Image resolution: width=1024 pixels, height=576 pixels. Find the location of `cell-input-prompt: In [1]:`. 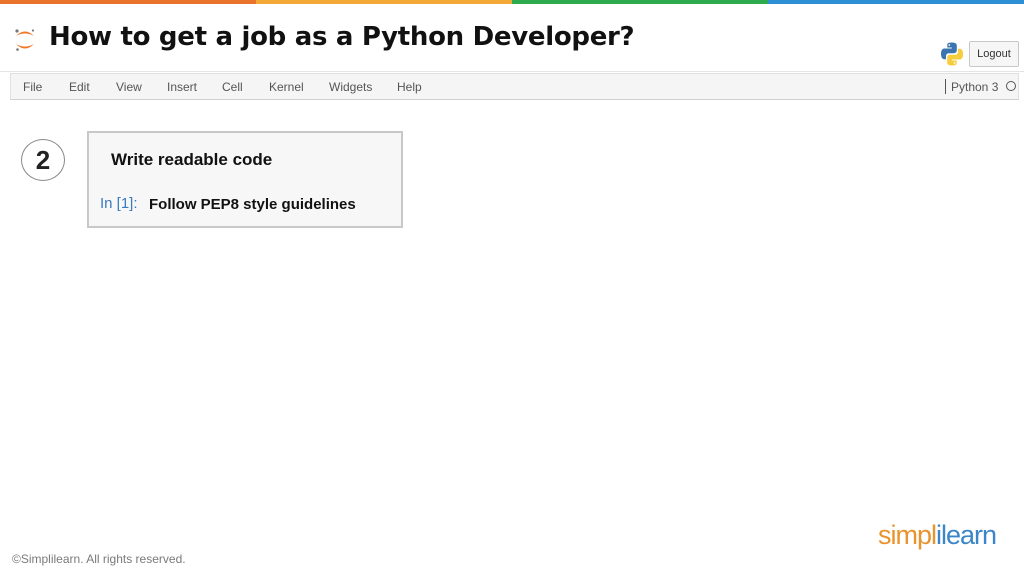

cell-input-prompt: In [1]: is located at coordinates (119, 203).